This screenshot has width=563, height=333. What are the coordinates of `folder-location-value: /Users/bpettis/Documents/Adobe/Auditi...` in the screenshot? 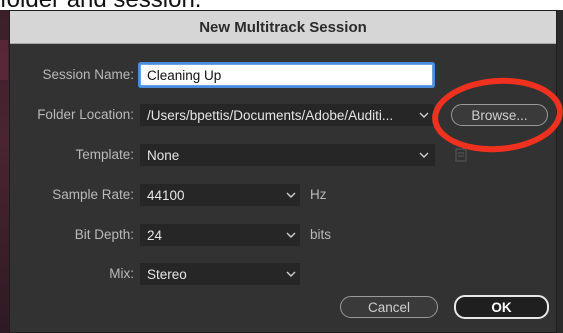 It's located at (270, 115).